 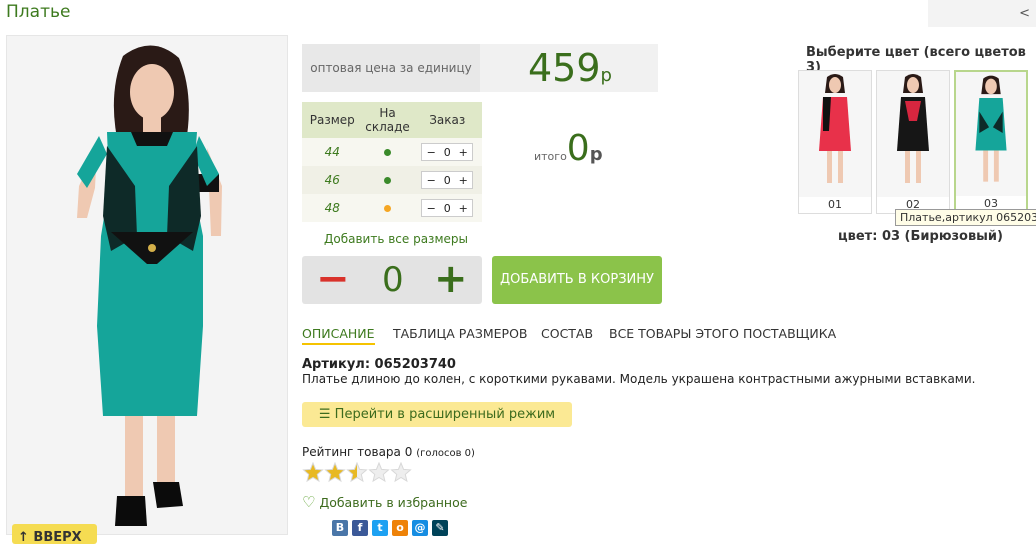 I want to click on facebook-icon: f, so click(x=360, y=528).